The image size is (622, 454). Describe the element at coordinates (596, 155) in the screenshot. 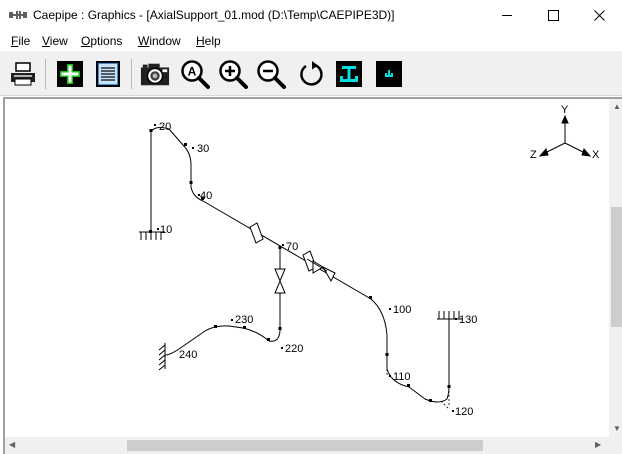

I see `axis-label-x: X` at that location.